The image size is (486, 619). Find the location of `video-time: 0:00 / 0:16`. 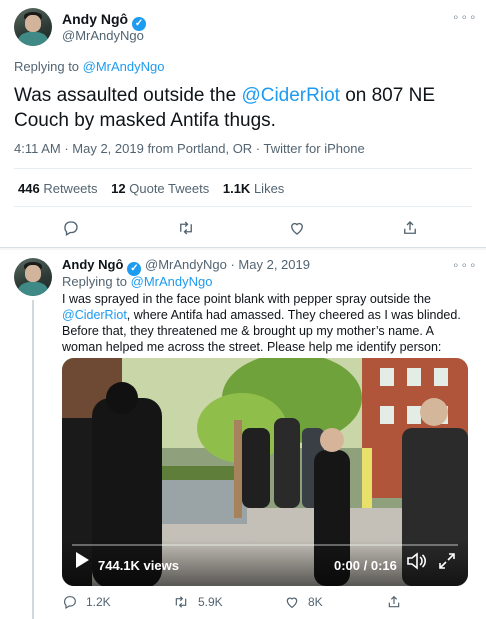

video-time: 0:00 / 0:16 is located at coordinates (365, 565).